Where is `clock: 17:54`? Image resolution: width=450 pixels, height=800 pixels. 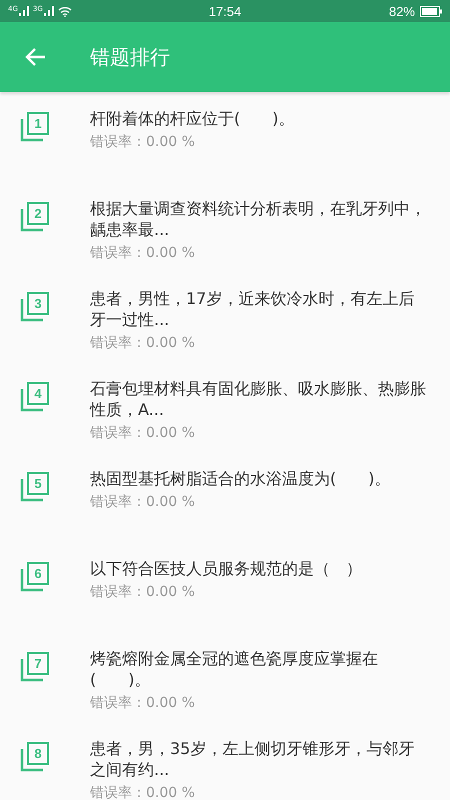 clock: 17:54 is located at coordinates (225, 11).